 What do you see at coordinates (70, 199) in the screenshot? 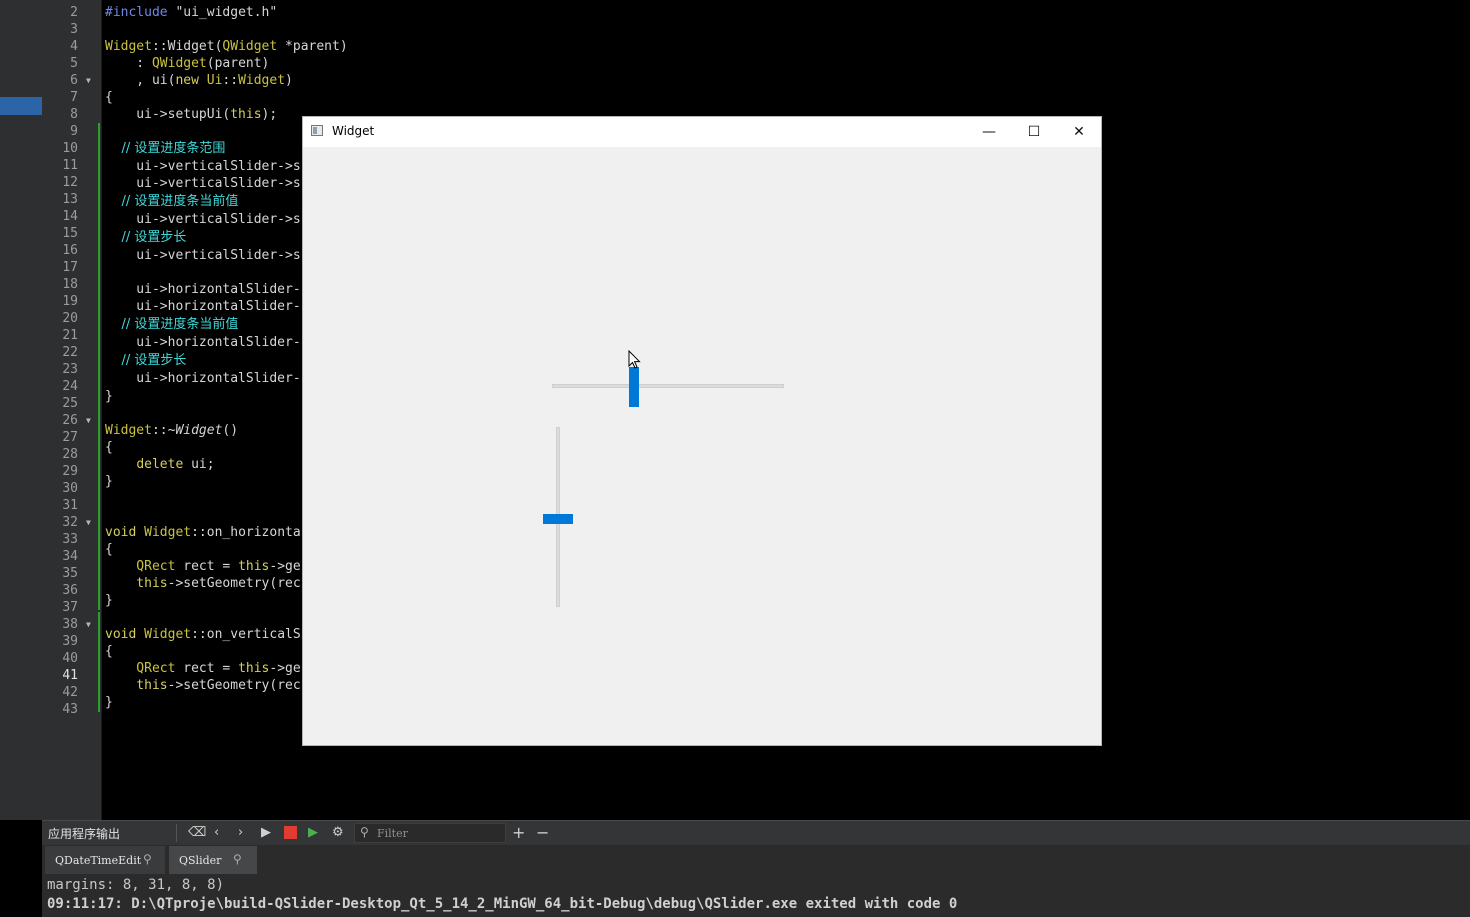
I see `line-number: 13` at bounding box center [70, 199].